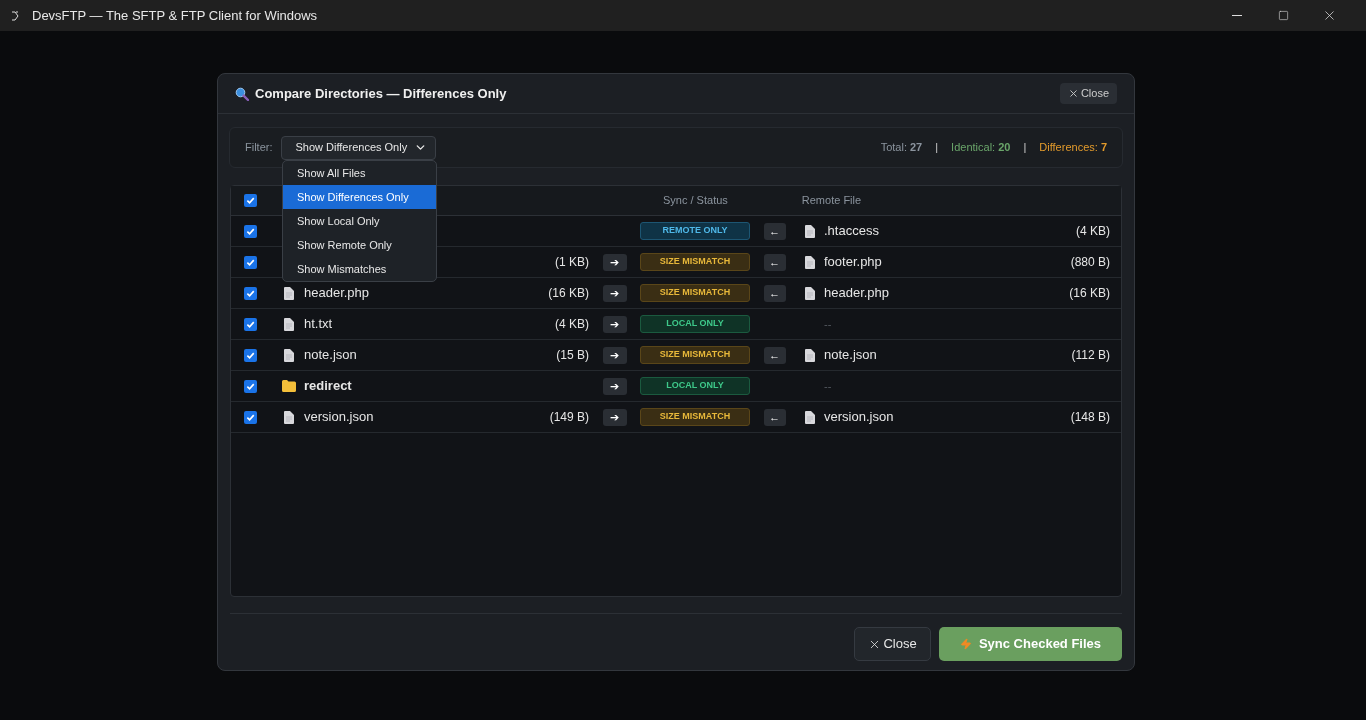 This screenshot has width=1366, height=720. What do you see at coordinates (852, 231) in the screenshot?
I see `file-name: .htaccess` at bounding box center [852, 231].